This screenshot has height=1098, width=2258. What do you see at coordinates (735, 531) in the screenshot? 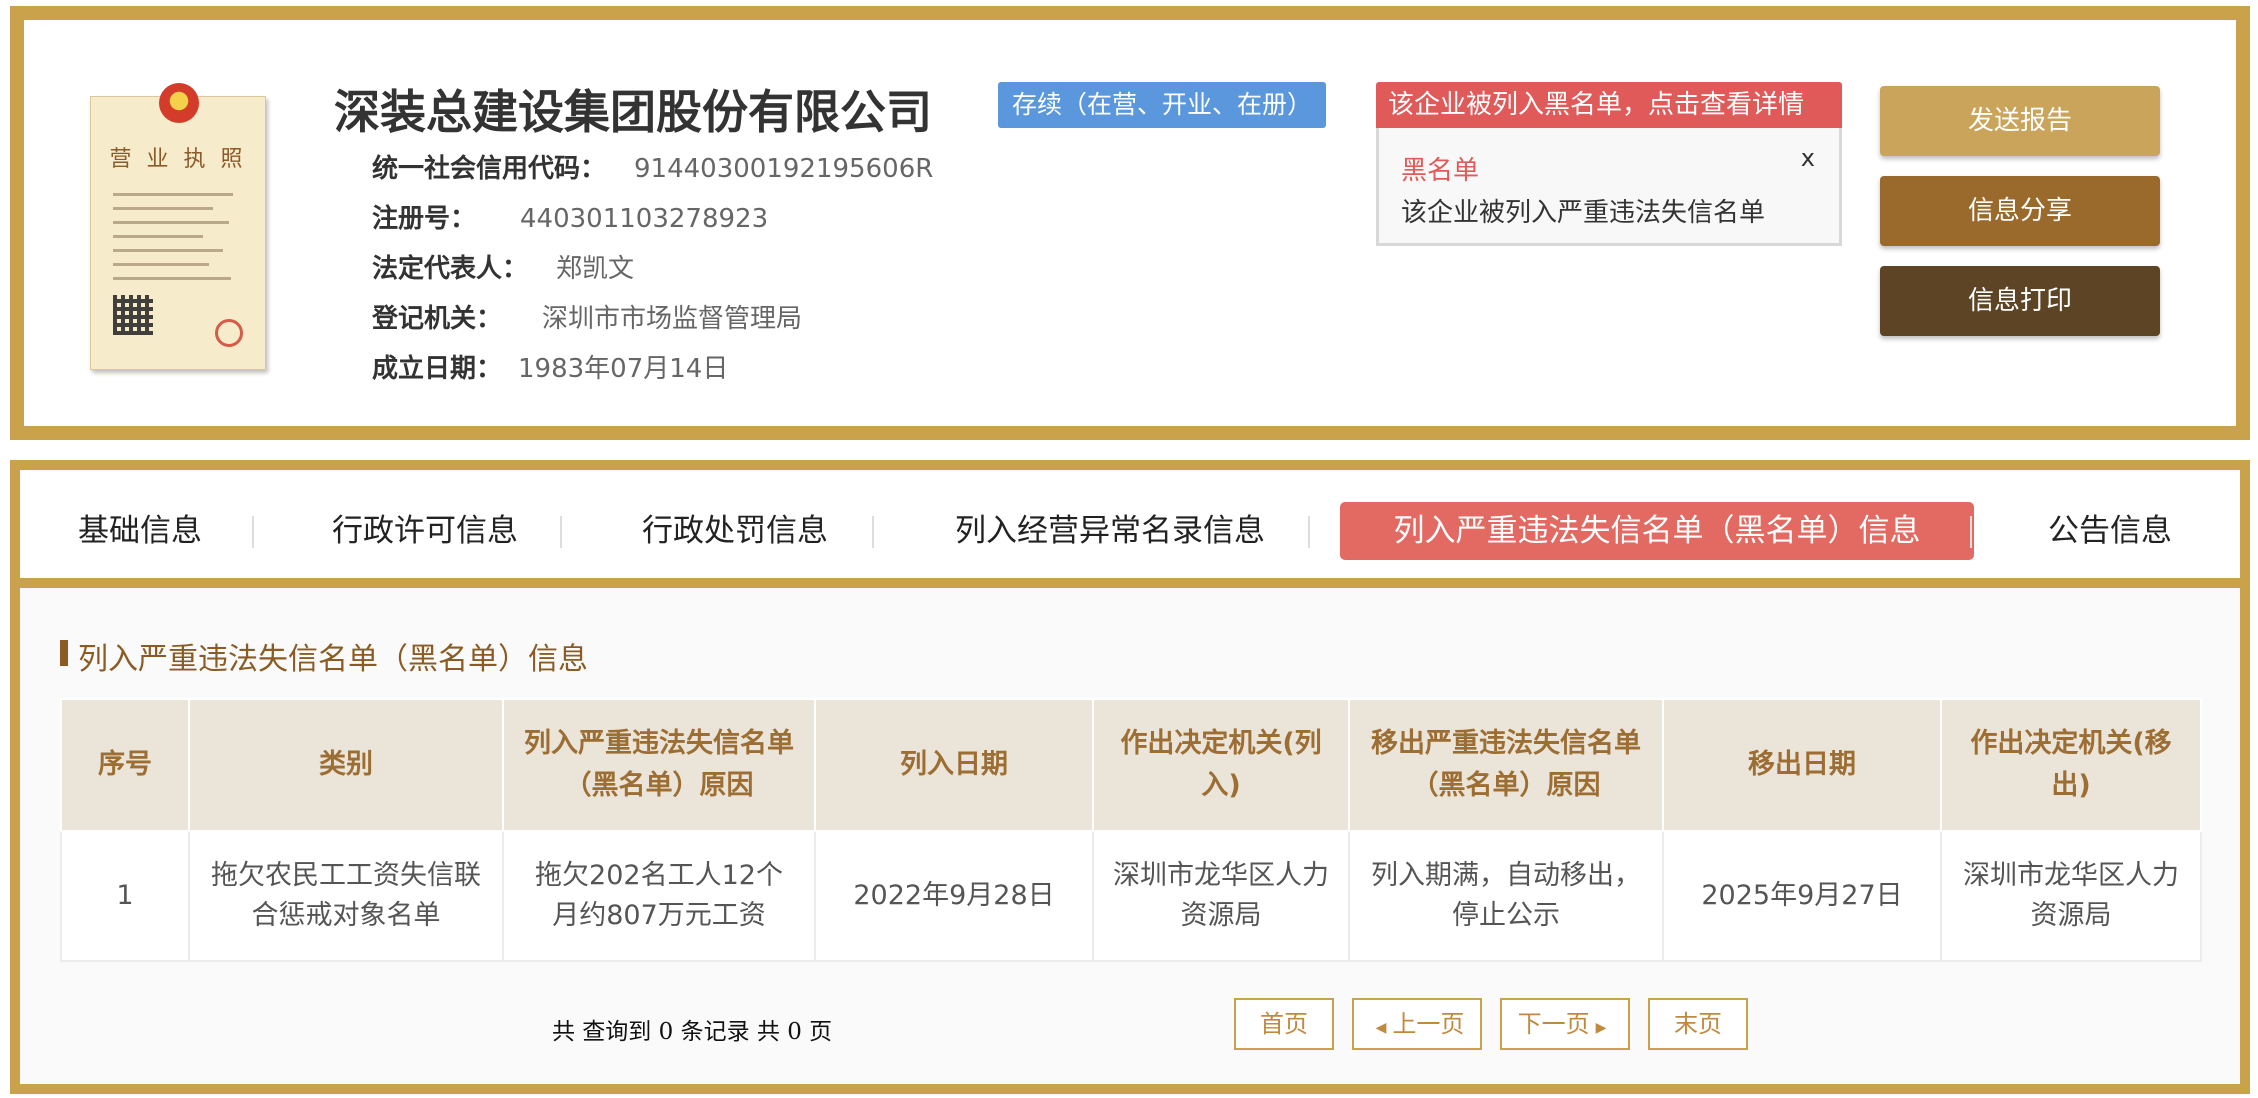
I see `tab-admin-penalty: 行政处罚信息` at bounding box center [735, 531].